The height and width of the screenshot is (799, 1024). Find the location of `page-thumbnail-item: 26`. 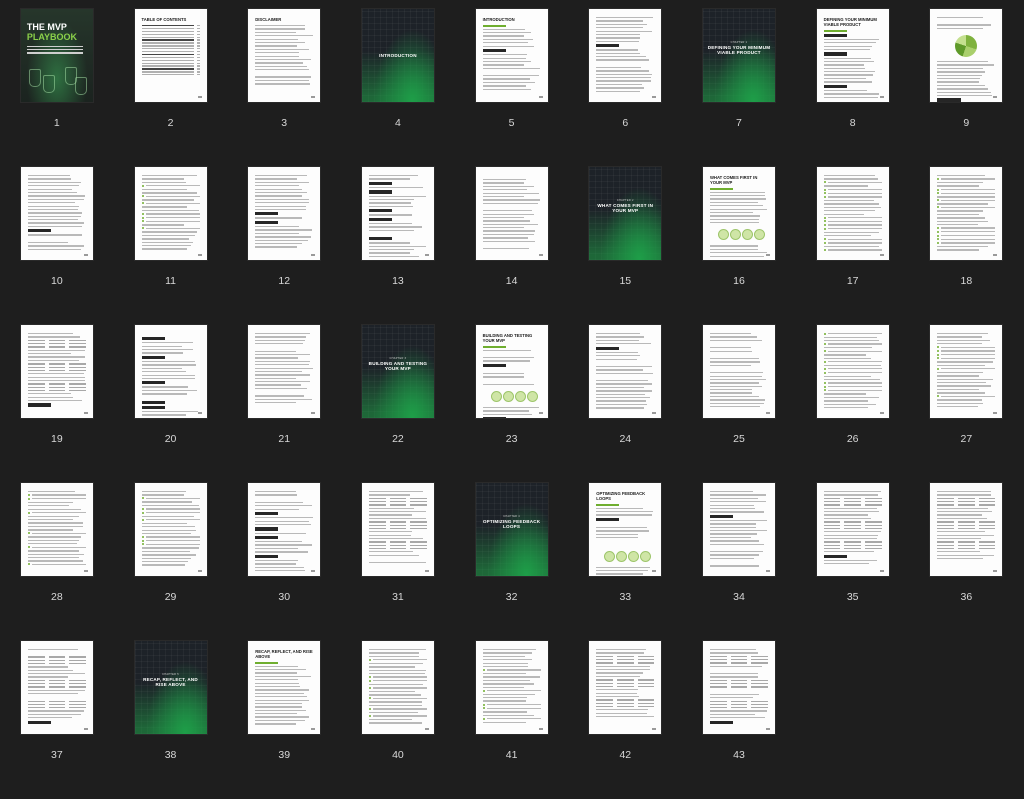

page-thumbnail-item: 26 is located at coordinates (853, 404).